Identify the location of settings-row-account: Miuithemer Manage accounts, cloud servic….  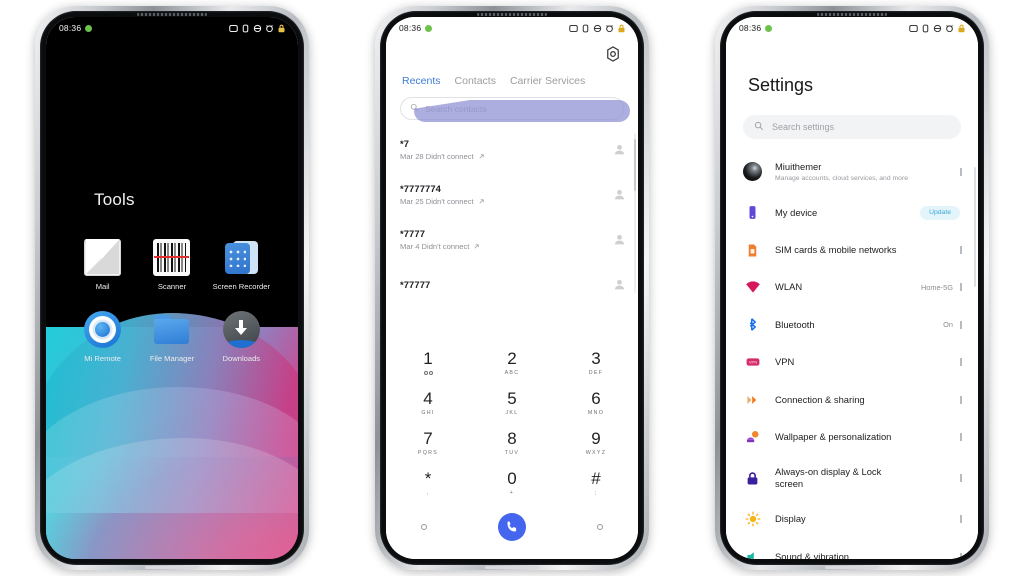
(852, 171).